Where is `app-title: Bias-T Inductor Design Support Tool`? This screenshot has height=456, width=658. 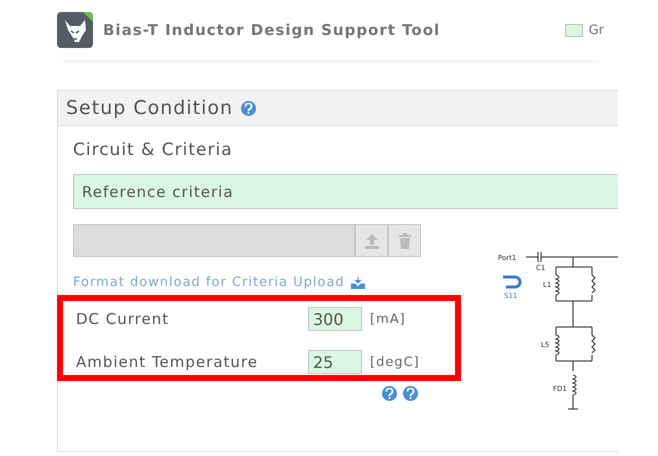
app-title: Bias-T Inductor Design Support Tool is located at coordinates (271, 30).